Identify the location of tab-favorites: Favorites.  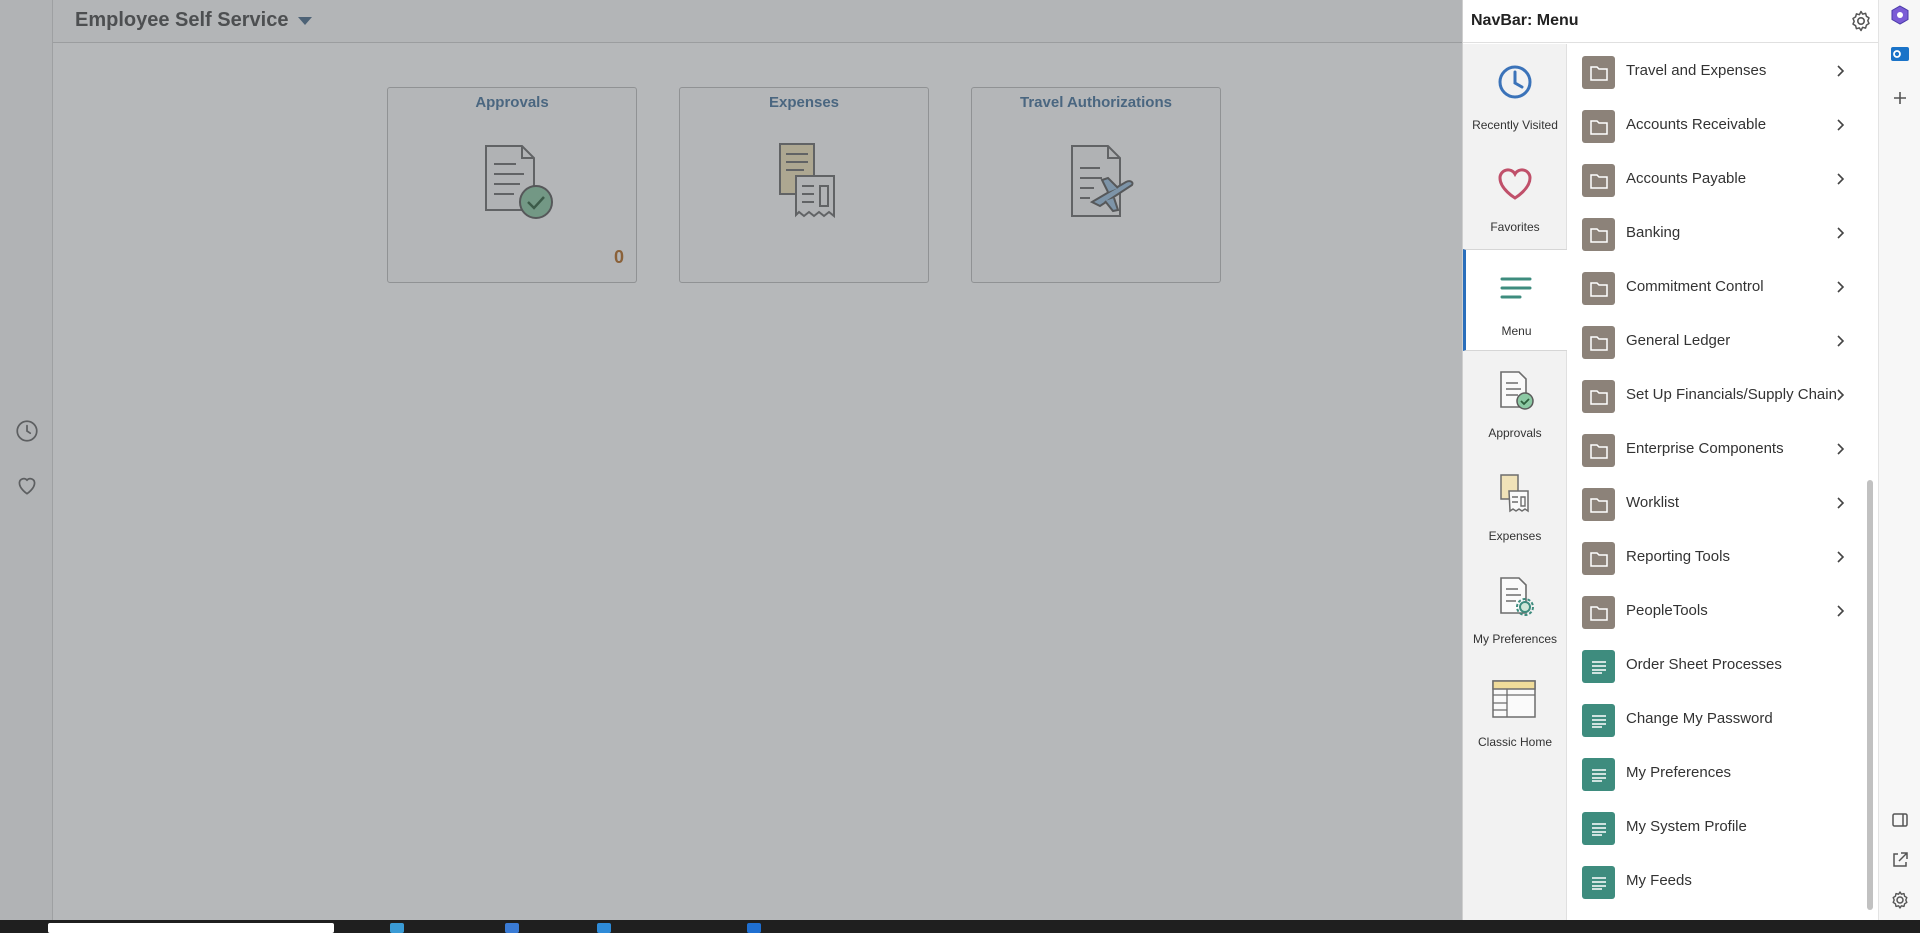
(1515, 197).